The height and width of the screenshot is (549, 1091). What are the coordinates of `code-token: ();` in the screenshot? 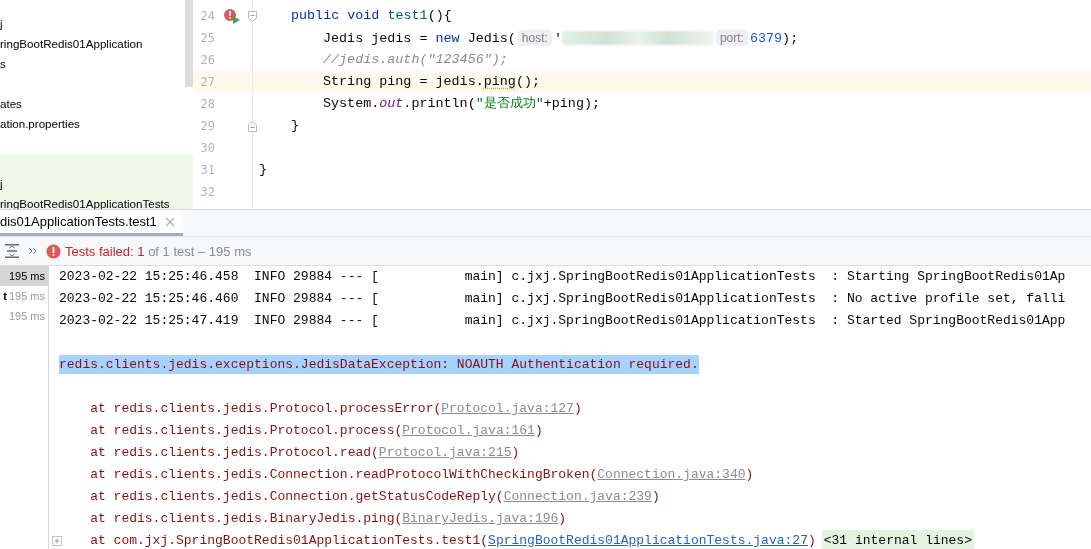 It's located at (527, 81).